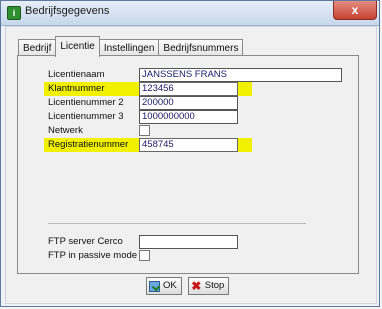  I want to click on ok-button: OK, so click(164, 286).